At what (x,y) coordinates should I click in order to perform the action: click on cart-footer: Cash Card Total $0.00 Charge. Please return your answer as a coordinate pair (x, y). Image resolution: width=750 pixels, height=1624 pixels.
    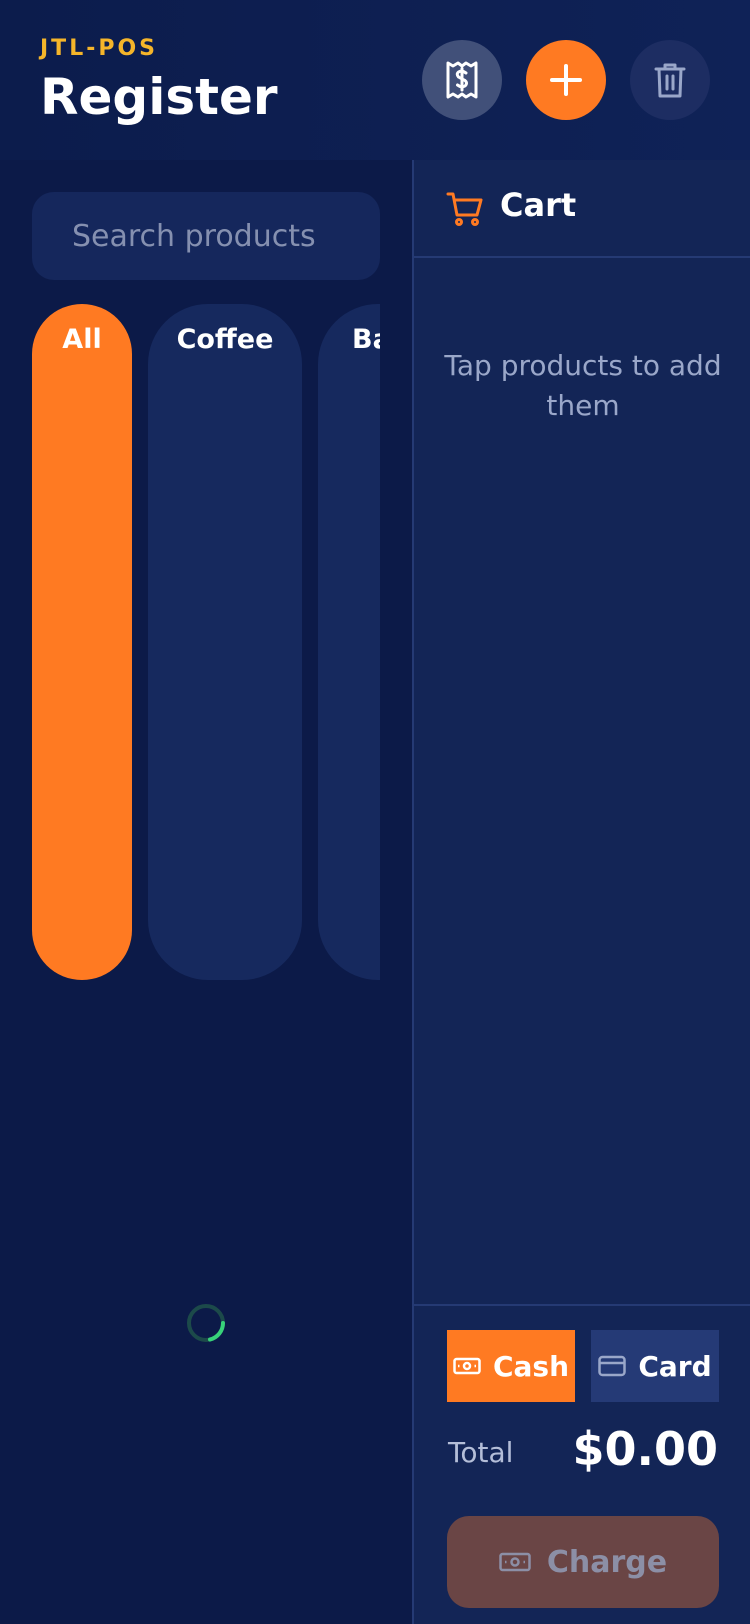
    Looking at the image, I should click on (582, 1464).